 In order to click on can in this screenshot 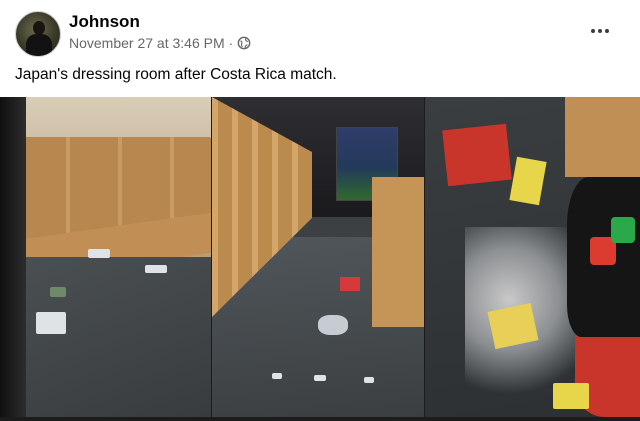, I will do `click(623, 230)`.